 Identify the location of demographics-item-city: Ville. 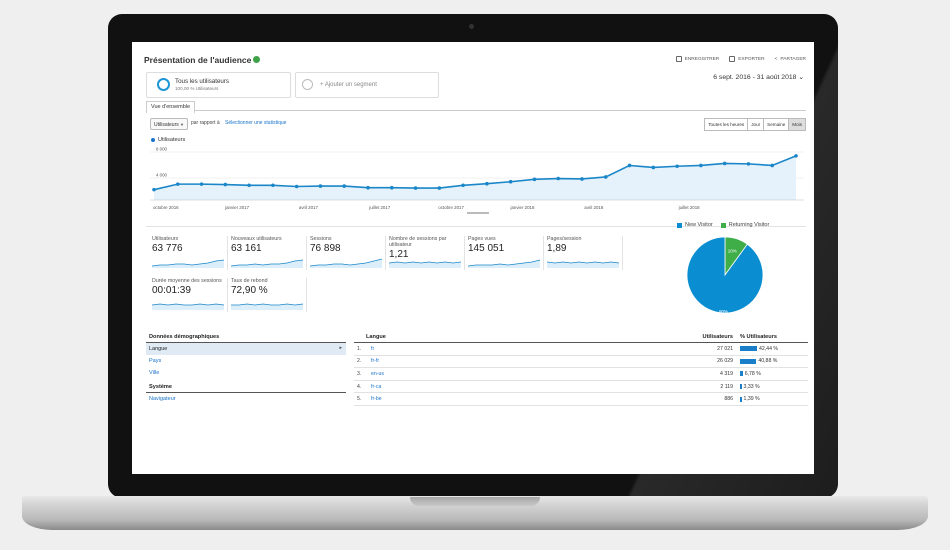
(246, 373).